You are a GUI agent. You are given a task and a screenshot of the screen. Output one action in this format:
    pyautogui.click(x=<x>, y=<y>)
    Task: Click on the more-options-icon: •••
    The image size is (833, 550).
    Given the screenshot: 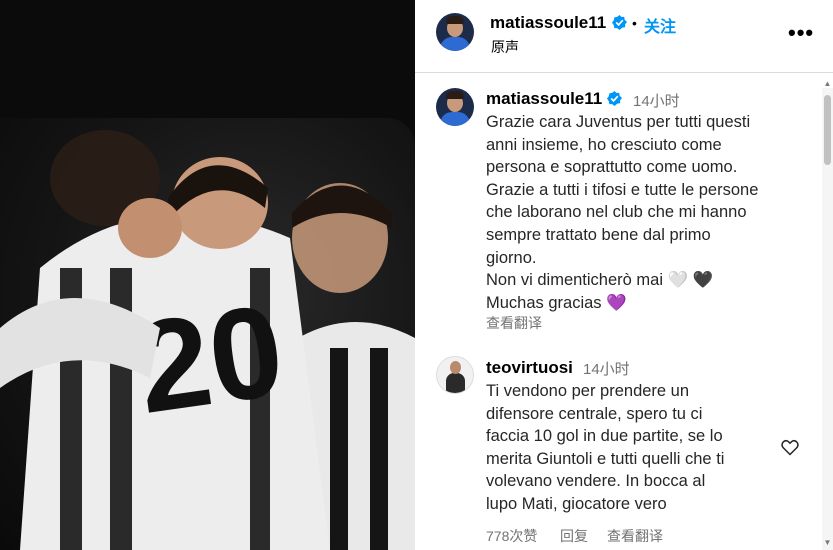 What is the action you would take?
    pyautogui.click(x=801, y=33)
    